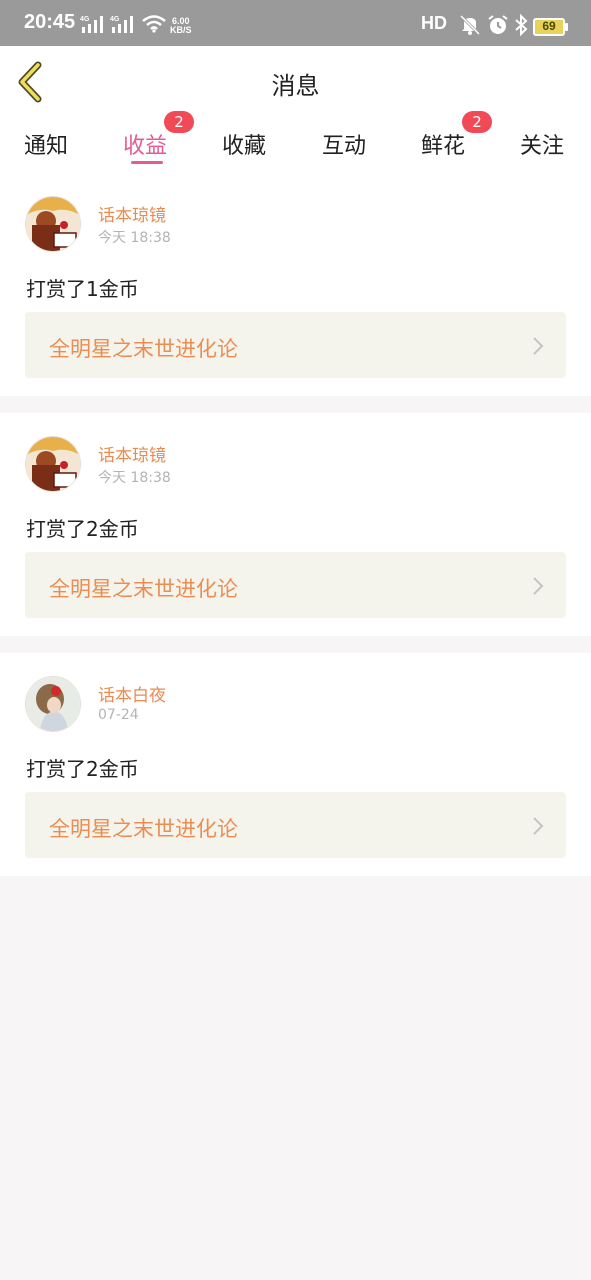 The image size is (591, 1280). Describe the element at coordinates (179, 122) in the screenshot. I see `earnings-badge: 2` at that location.